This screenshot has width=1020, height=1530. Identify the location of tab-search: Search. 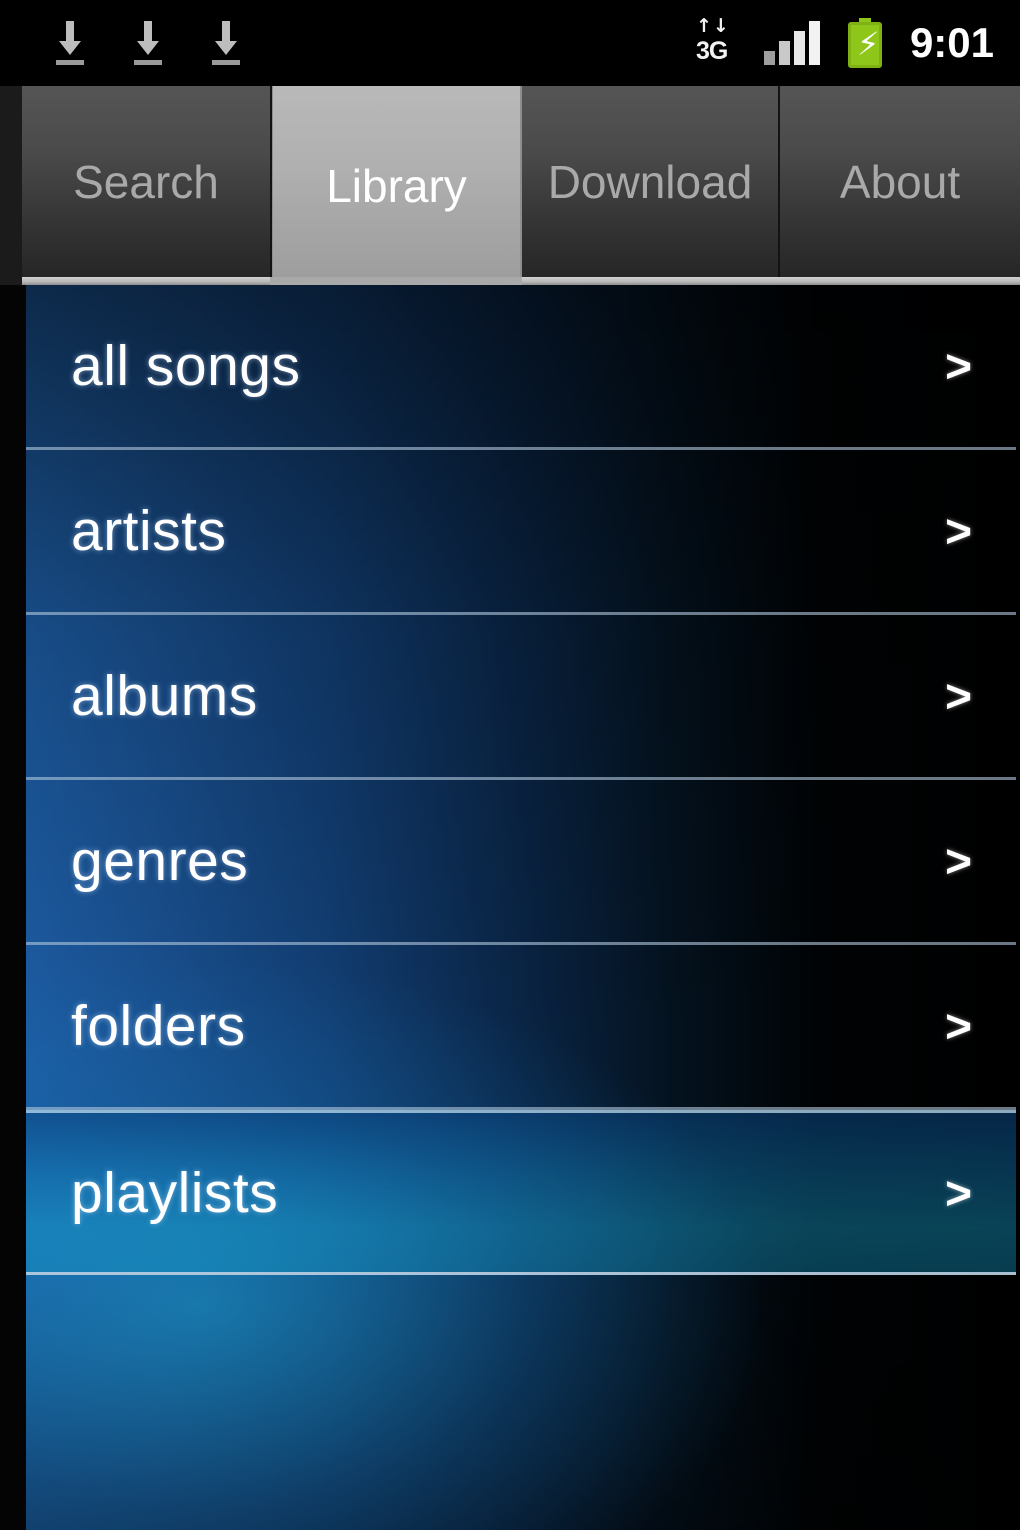
(147, 181).